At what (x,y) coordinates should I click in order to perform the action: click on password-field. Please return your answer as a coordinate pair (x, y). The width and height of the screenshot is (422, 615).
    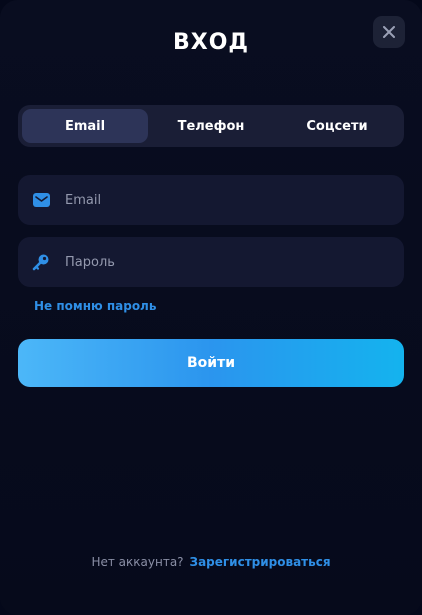
    Looking at the image, I should click on (211, 262).